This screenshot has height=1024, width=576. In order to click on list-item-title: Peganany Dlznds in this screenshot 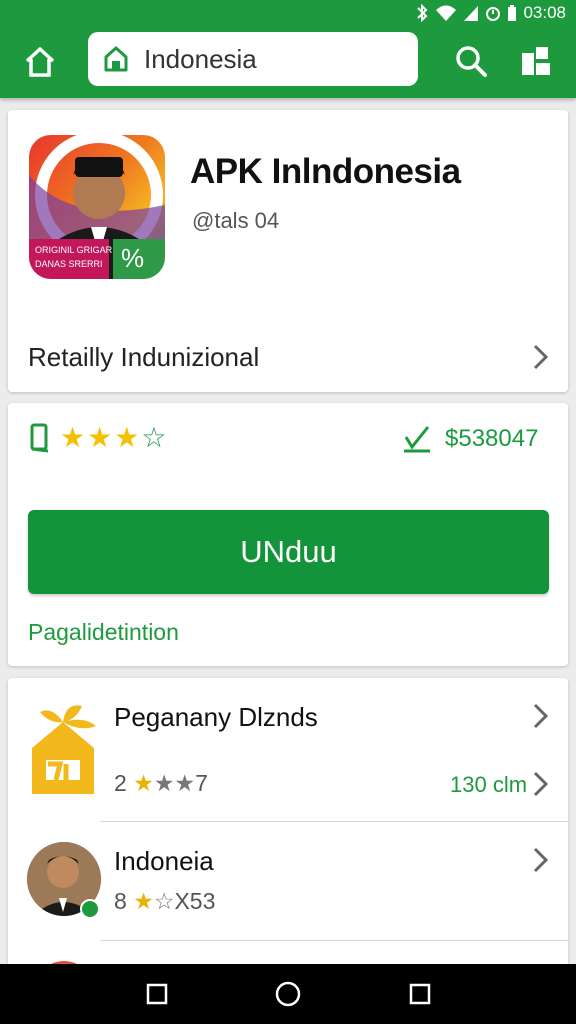, I will do `click(216, 717)`.